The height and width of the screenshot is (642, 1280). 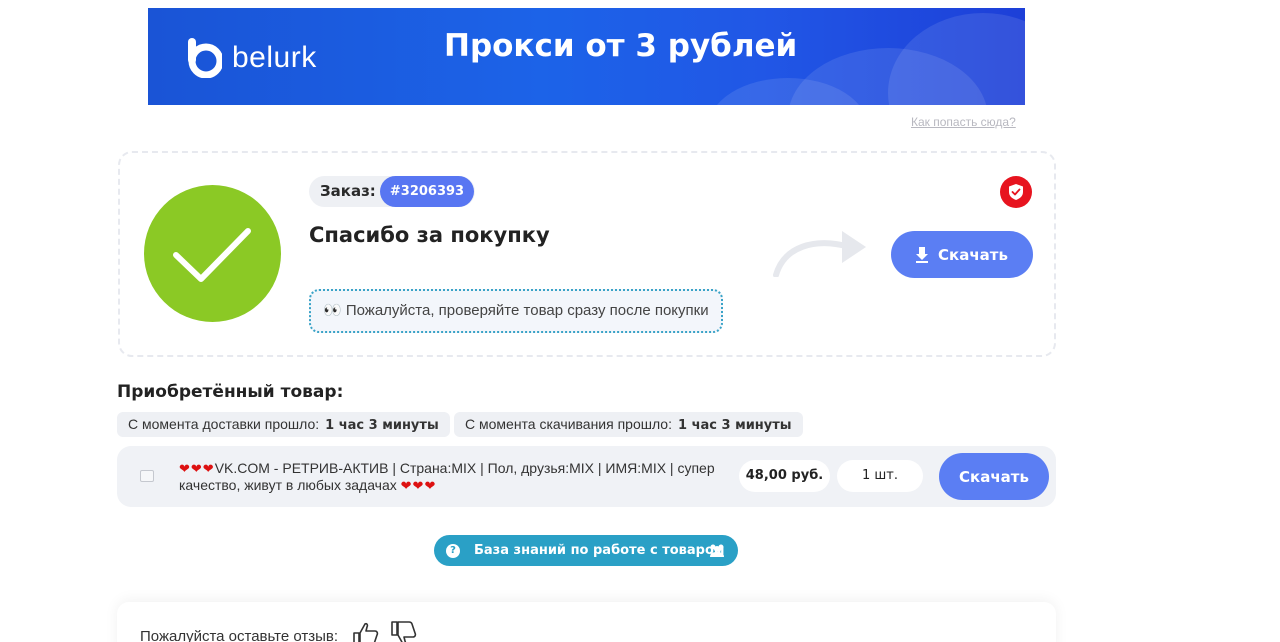 I want to click on since-delivery-pill: С момента доставки прошло: 1 час 3 минуты, so click(x=283, y=424).